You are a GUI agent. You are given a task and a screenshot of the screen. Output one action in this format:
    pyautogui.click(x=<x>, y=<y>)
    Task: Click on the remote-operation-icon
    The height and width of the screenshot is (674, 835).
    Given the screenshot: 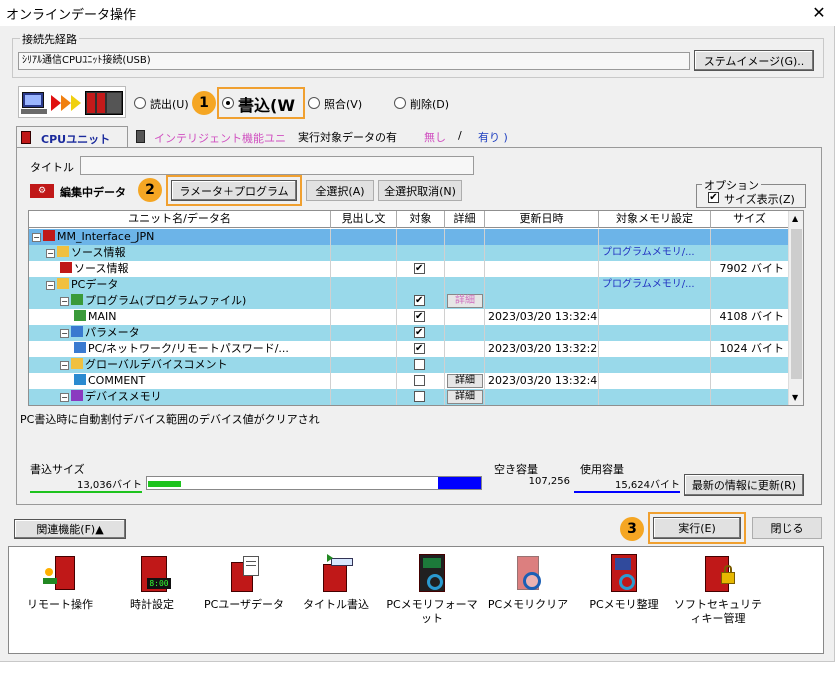 What is the action you would take?
    pyautogui.click(x=60, y=574)
    